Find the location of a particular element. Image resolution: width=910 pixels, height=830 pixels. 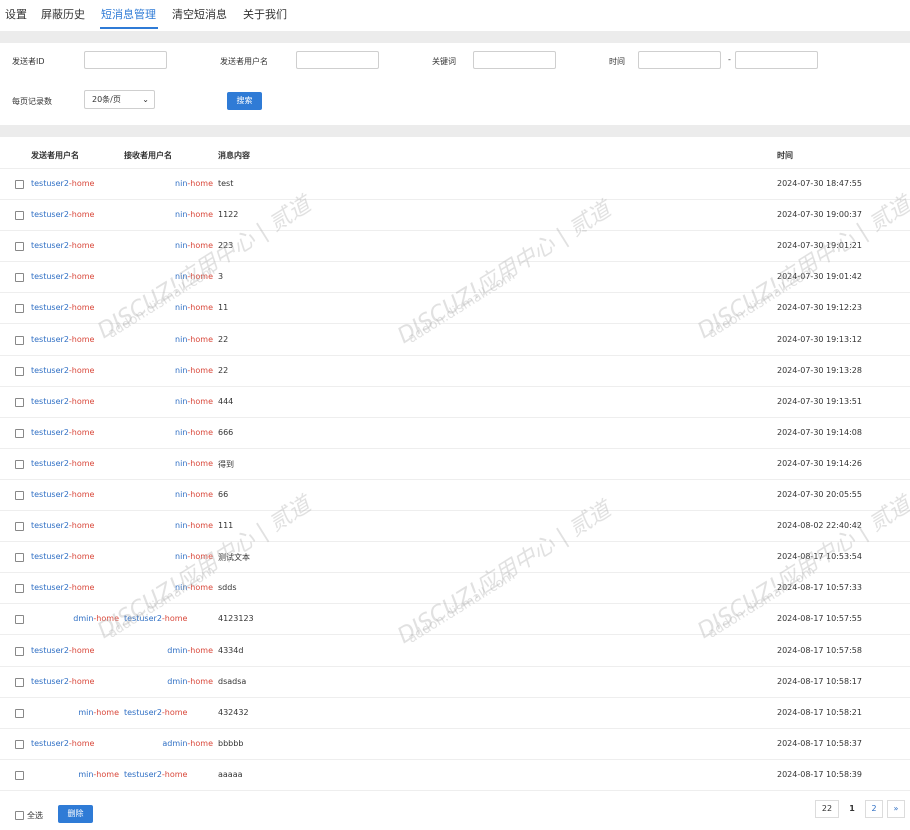

receiver-username-link: admin-home is located at coordinates (187, 743).